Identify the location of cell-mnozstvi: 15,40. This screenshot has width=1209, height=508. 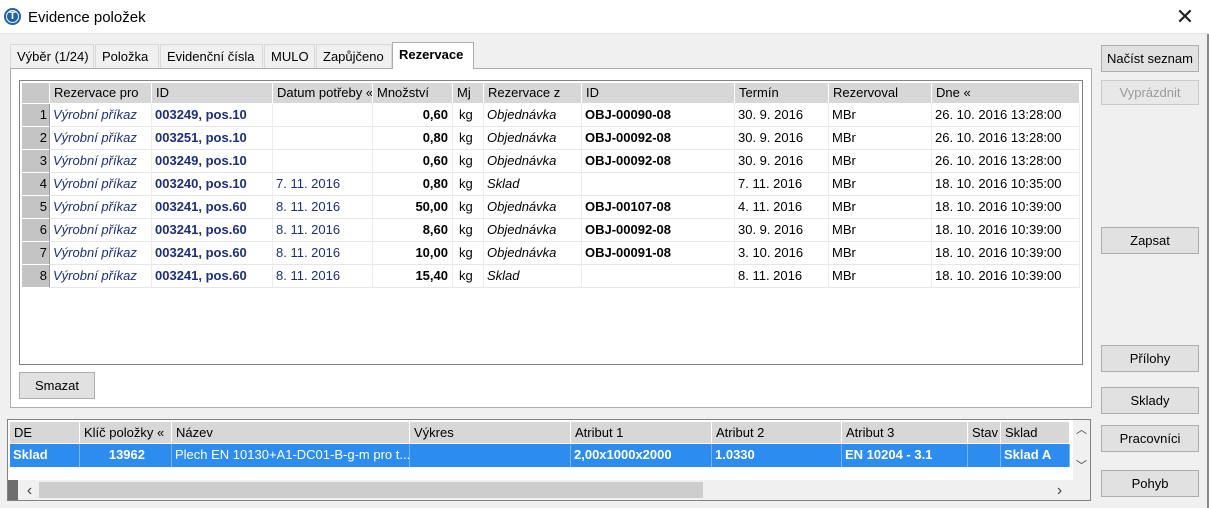
(413, 276).